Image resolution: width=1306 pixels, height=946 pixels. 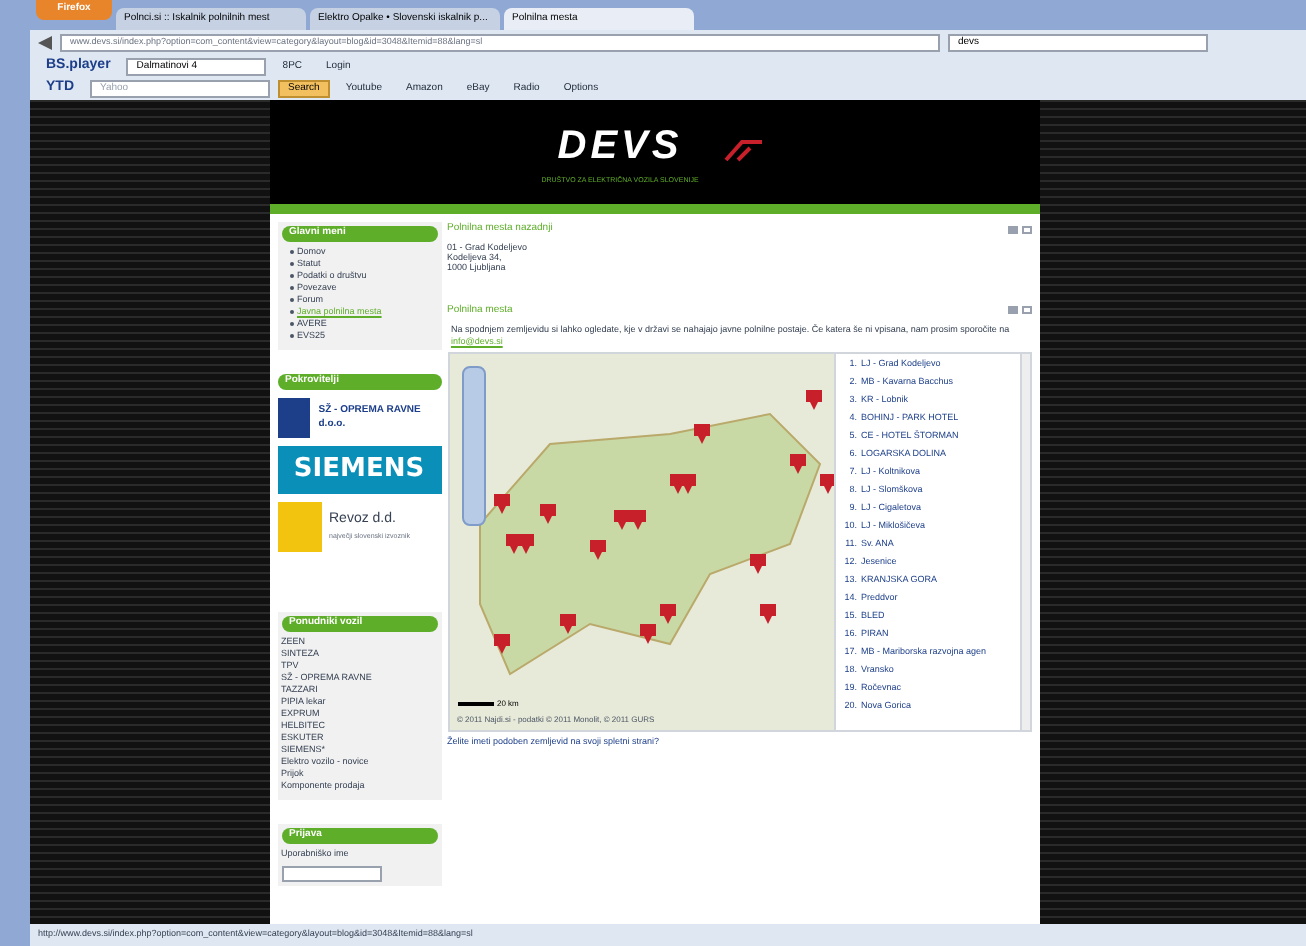 What do you see at coordinates (620, 146) in the screenshot?
I see `site-logo: DEVS` at bounding box center [620, 146].